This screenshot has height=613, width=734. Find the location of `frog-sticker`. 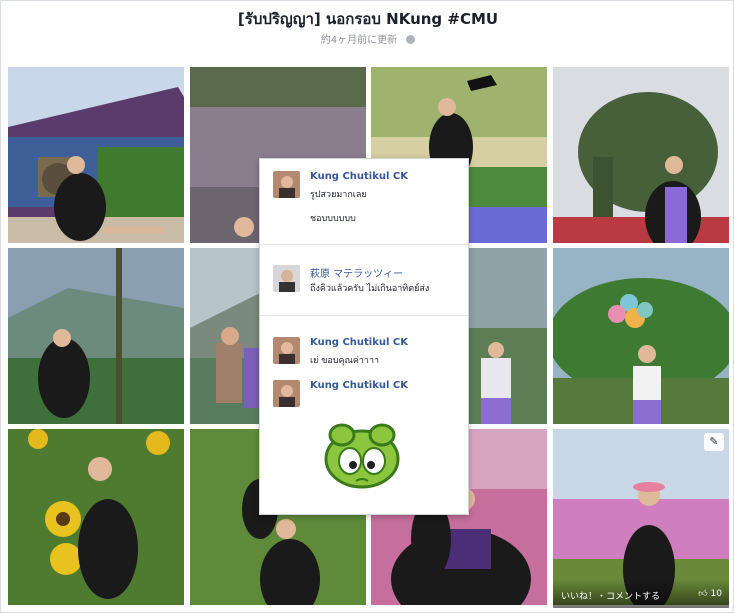

frog-sticker is located at coordinates (362, 456).